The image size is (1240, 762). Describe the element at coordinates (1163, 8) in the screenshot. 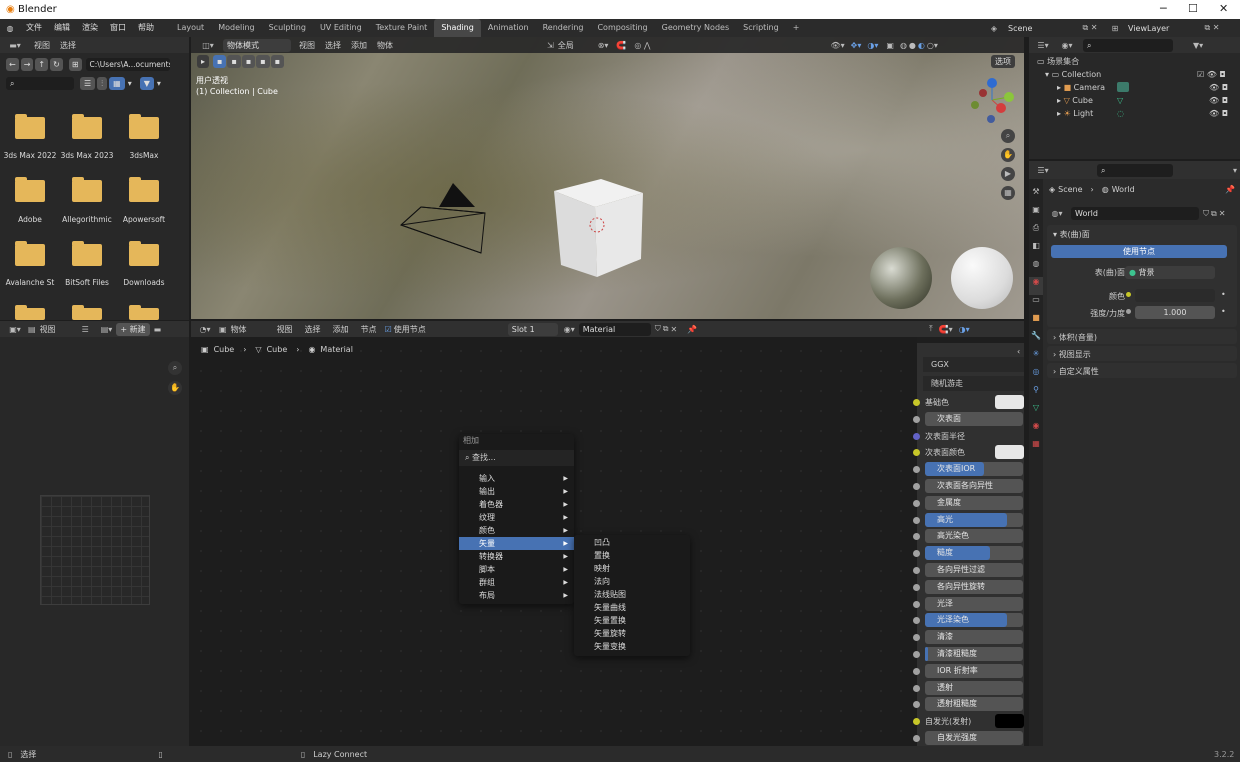

I see `minimize-button: ─` at that location.